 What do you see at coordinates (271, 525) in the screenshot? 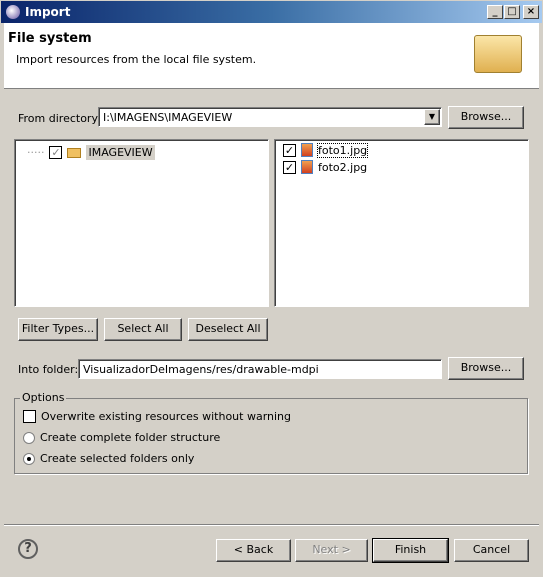
I see `footer-divider` at bounding box center [271, 525].